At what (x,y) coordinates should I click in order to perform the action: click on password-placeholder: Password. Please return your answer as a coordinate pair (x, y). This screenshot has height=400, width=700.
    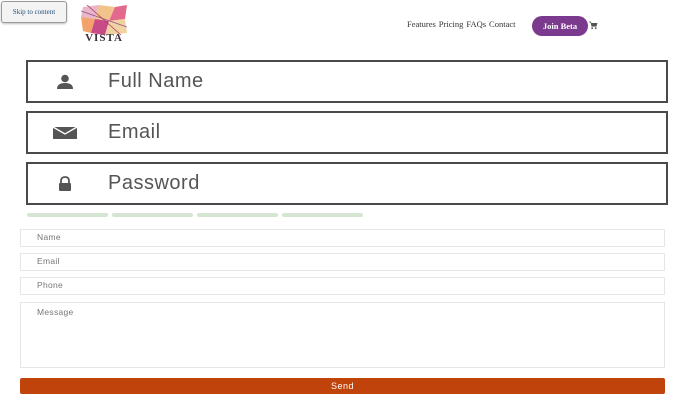
    Looking at the image, I should click on (154, 183).